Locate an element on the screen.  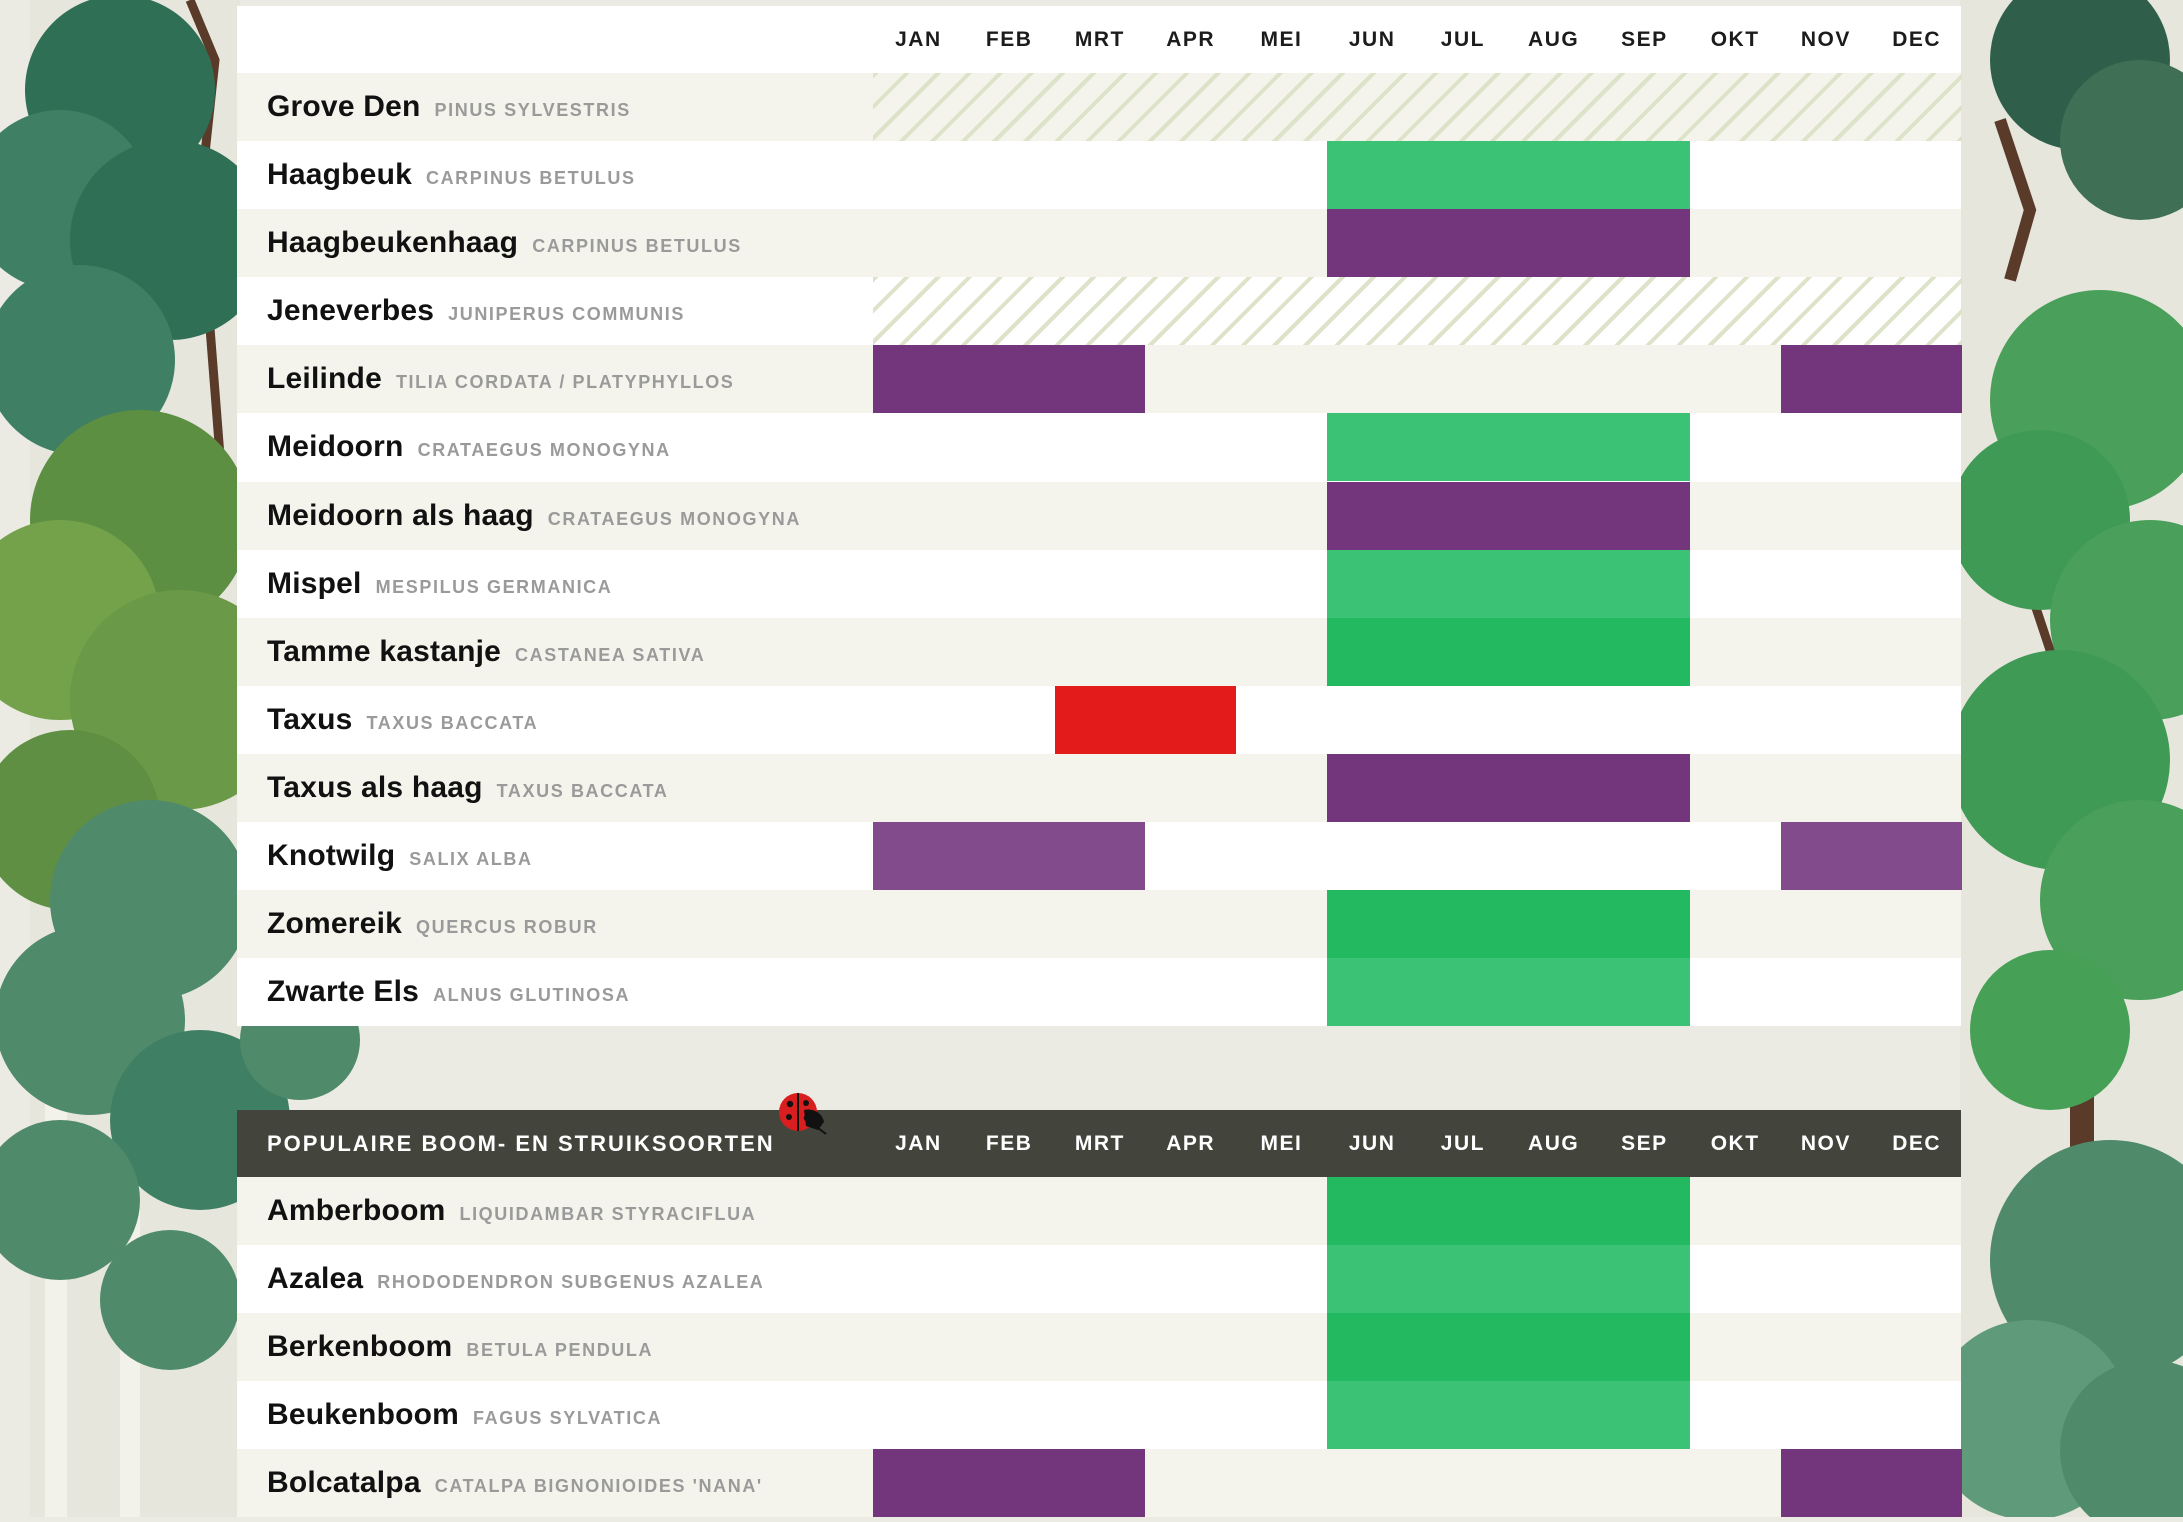
common-name: Amberboom is located at coordinates (356, 1210).